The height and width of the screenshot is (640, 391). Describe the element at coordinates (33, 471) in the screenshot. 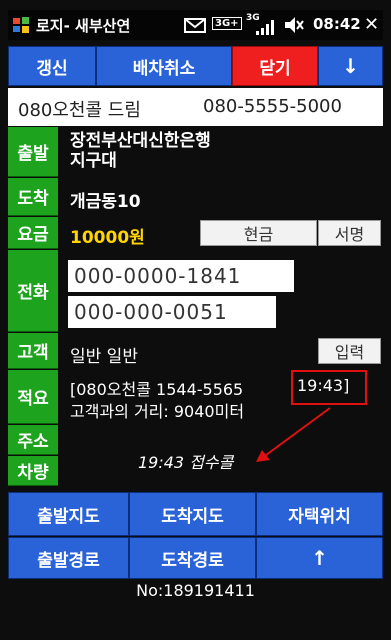

I see `vehicle-label: 차량` at that location.